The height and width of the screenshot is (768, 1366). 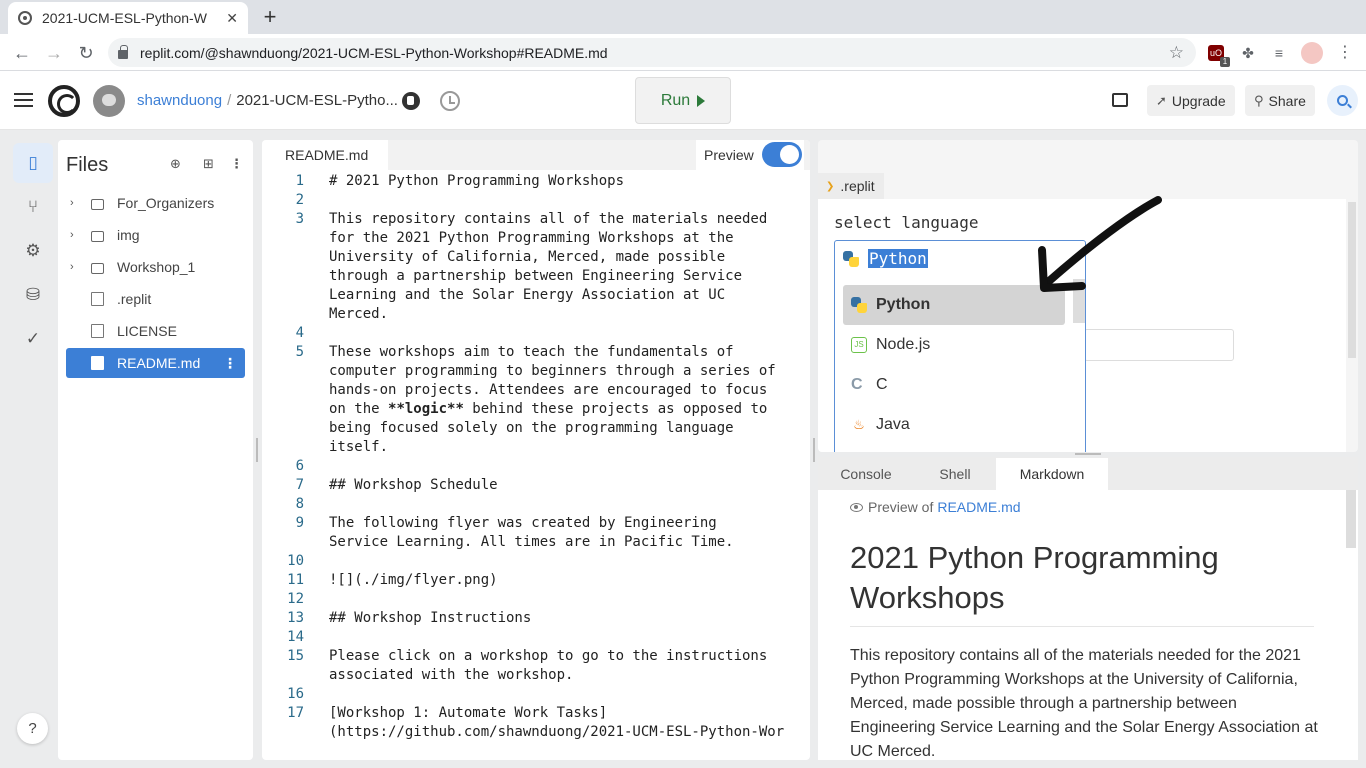 What do you see at coordinates (782, 154) in the screenshot?
I see `preview-switch` at bounding box center [782, 154].